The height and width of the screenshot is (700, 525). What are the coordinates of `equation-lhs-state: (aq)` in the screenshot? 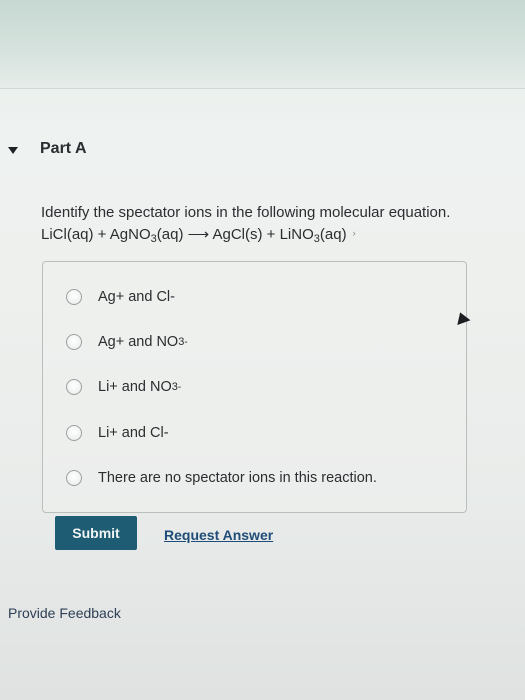 It's located at (170, 234).